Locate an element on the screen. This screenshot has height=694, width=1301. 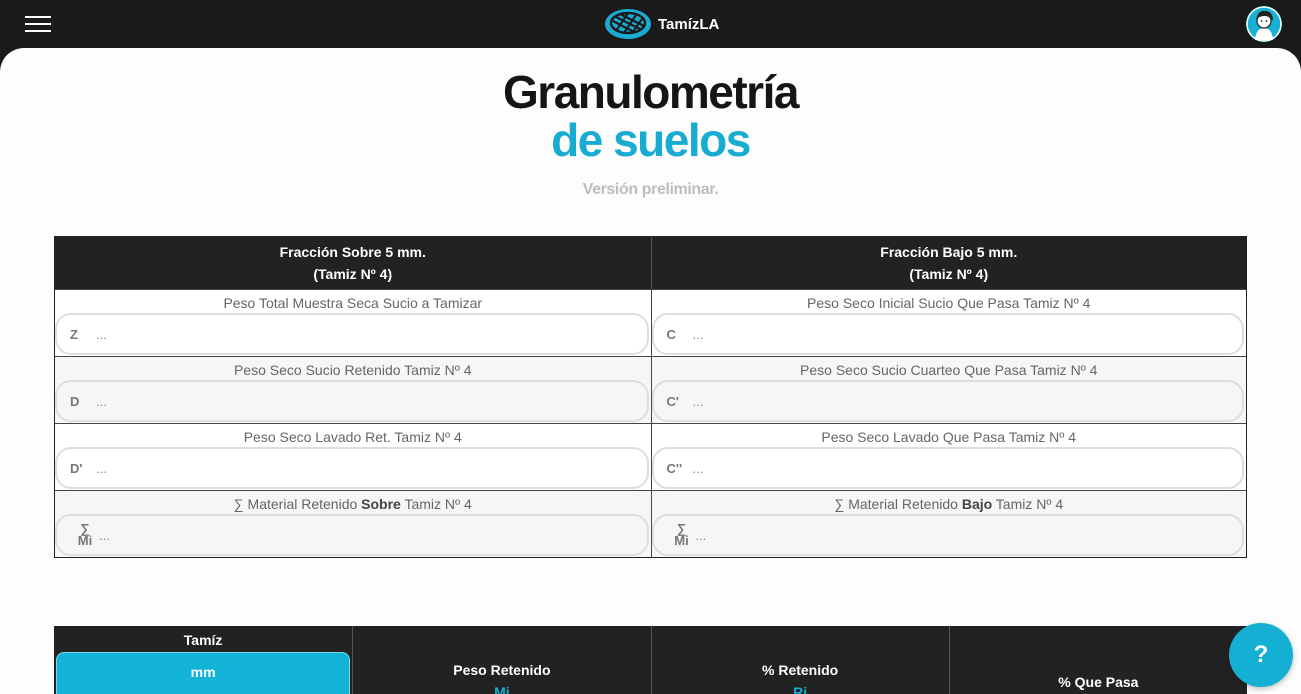
column-header-weight: Peso Retenido is located at coordinates (502, 670).